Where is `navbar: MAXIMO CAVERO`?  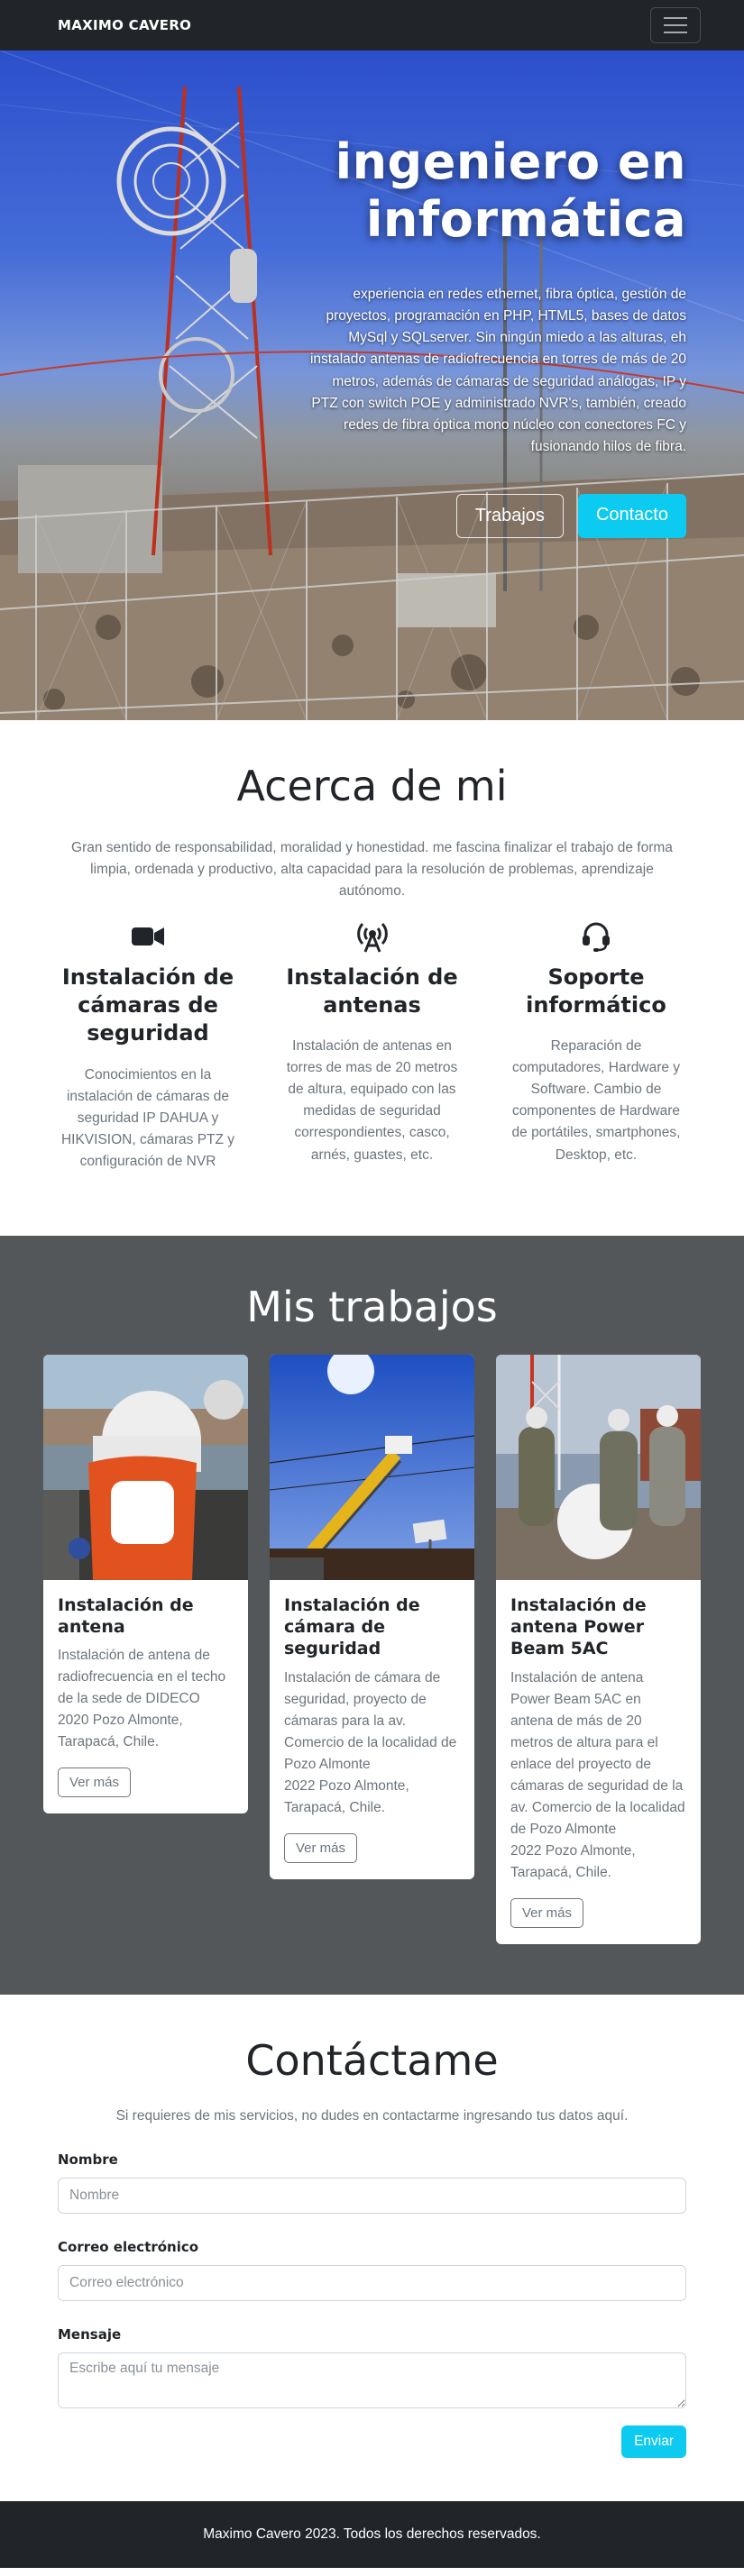 navbar: MAXIMO CAVERO is located at coordinates (372, 25).